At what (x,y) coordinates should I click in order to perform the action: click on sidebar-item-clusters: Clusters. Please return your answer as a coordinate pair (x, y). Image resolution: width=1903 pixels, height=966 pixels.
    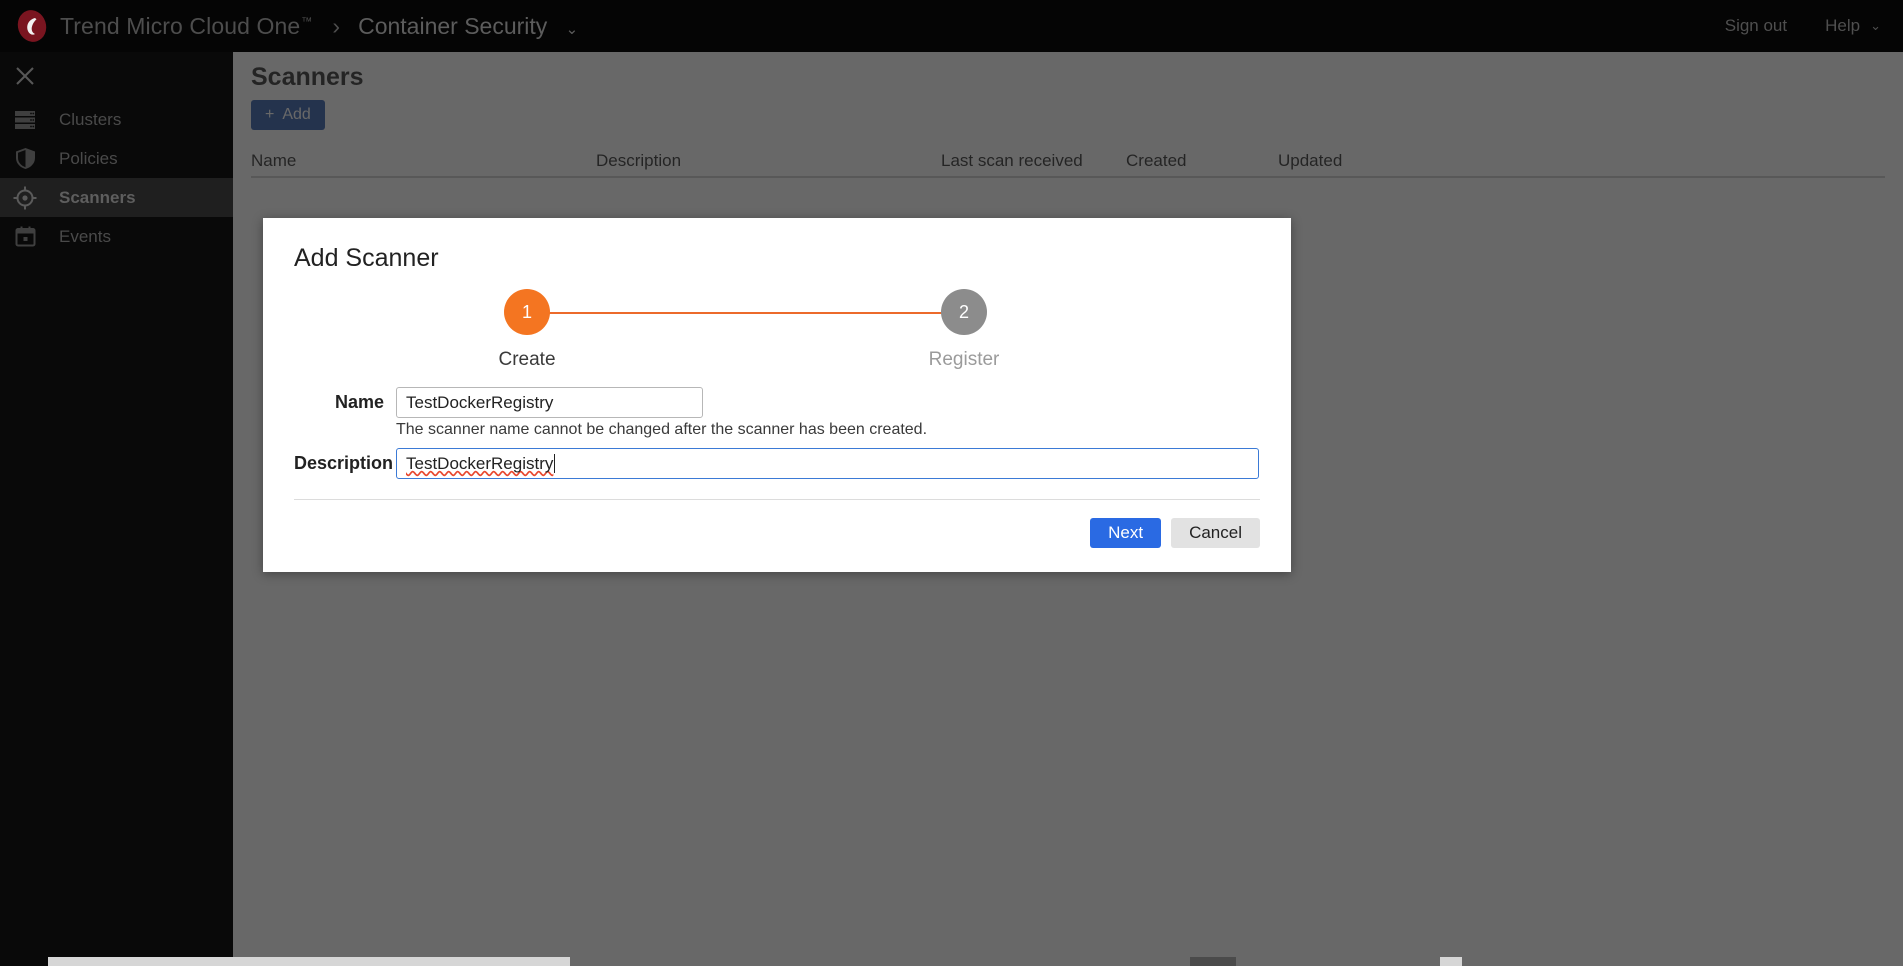
    Looking at the image, I should click on (116, 119).